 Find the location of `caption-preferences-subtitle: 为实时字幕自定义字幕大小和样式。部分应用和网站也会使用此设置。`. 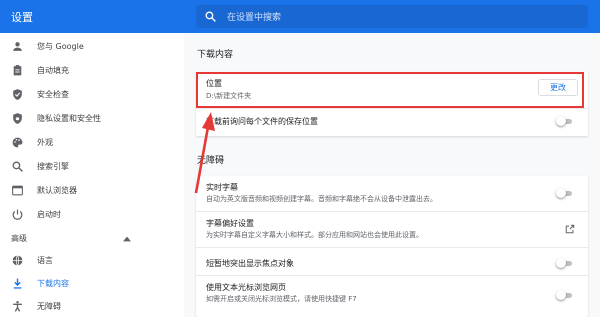

caption-preferences-subtitle: 为实时字幕自定义字幕大小和样式。部分应用和网站也会使用此设置。 is located at coordinates (314, 235).